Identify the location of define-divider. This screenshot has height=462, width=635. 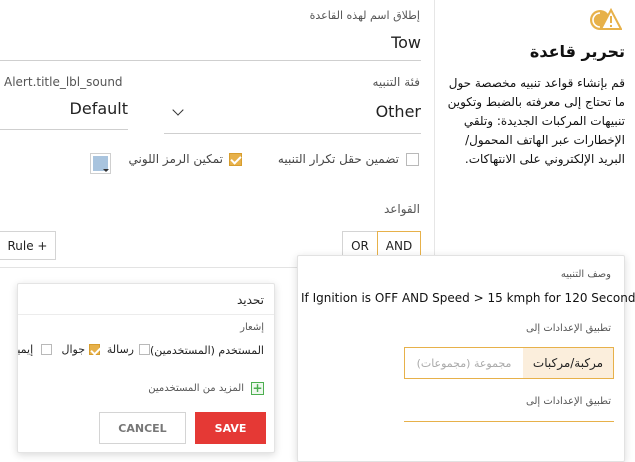
(146, 314).